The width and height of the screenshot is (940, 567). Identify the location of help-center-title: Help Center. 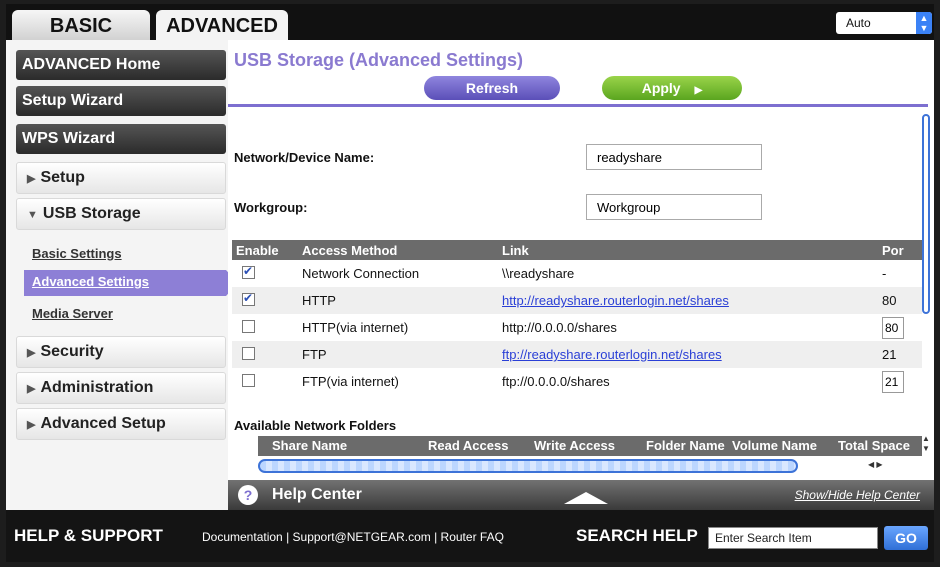
(317, 494).